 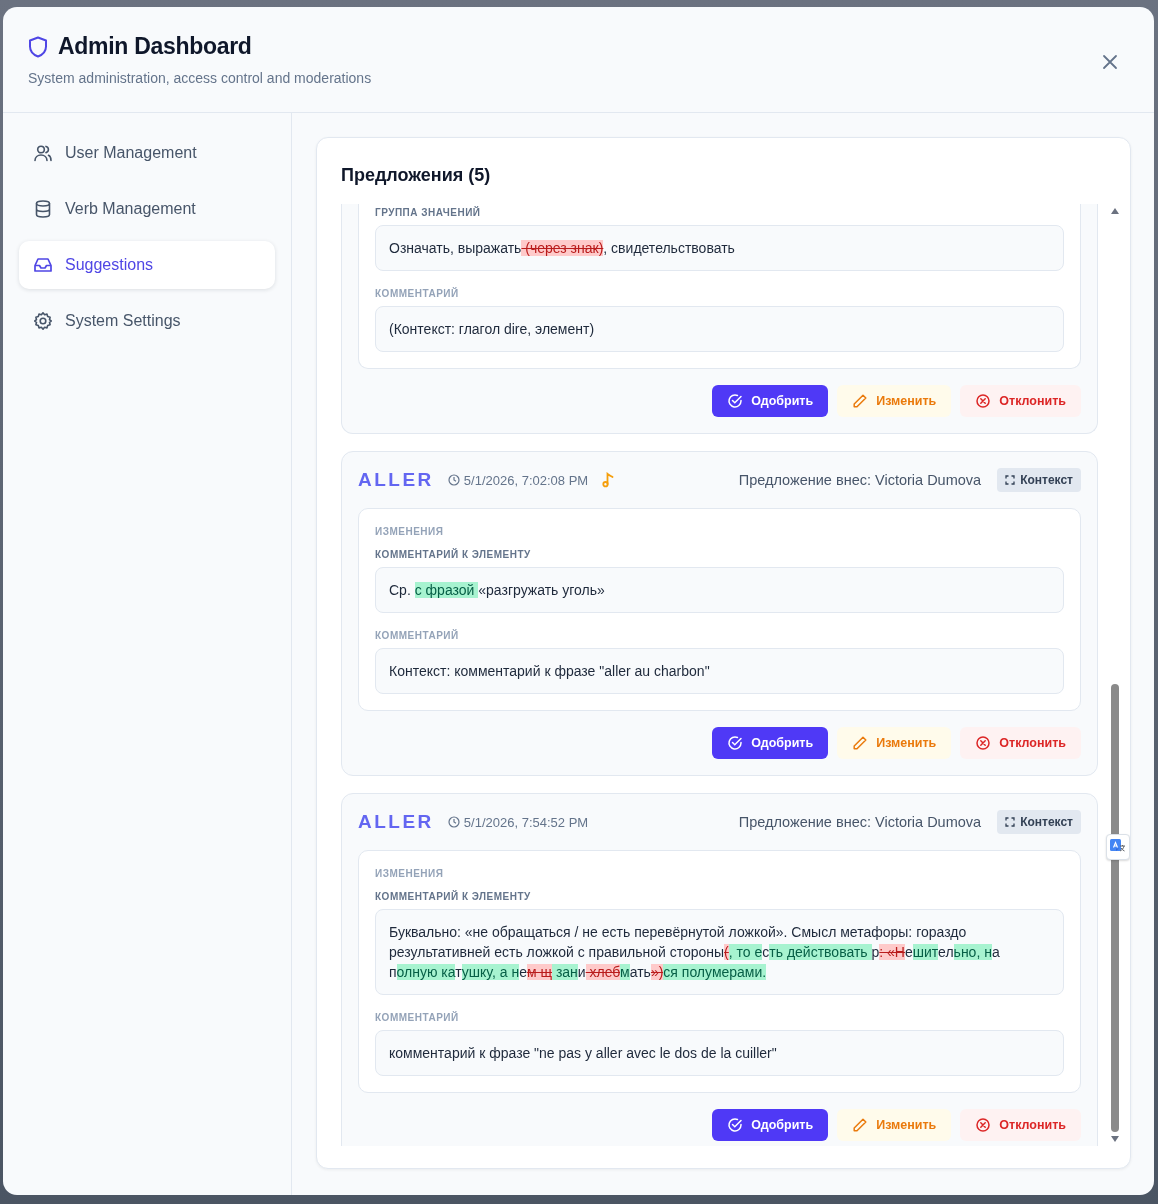 What do you see at coordinates (1110, 61) in the screenshot?
I see `close-icon` at bounding box center [1110, 61].